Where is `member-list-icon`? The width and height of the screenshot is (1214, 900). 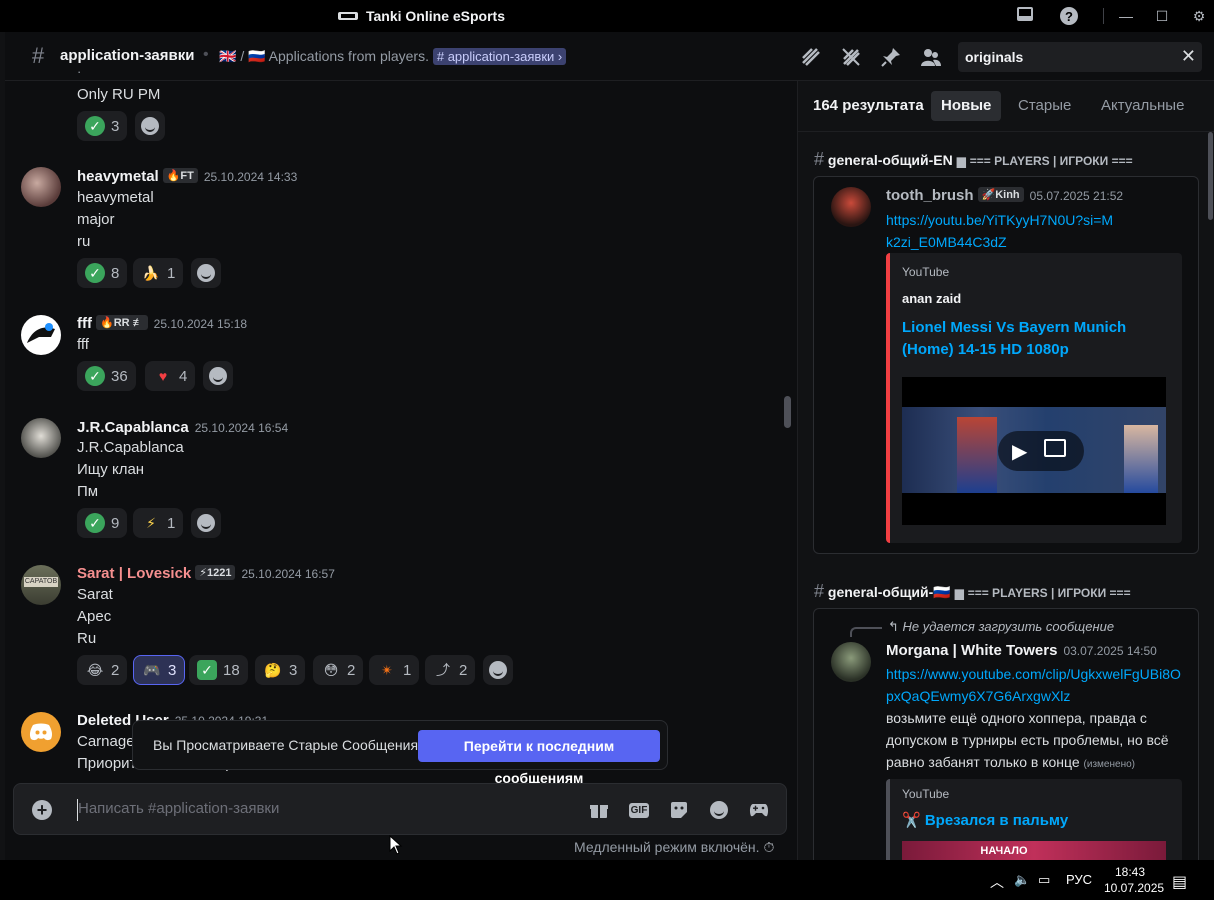 member-list-icon is located at coordinates (931, 57).